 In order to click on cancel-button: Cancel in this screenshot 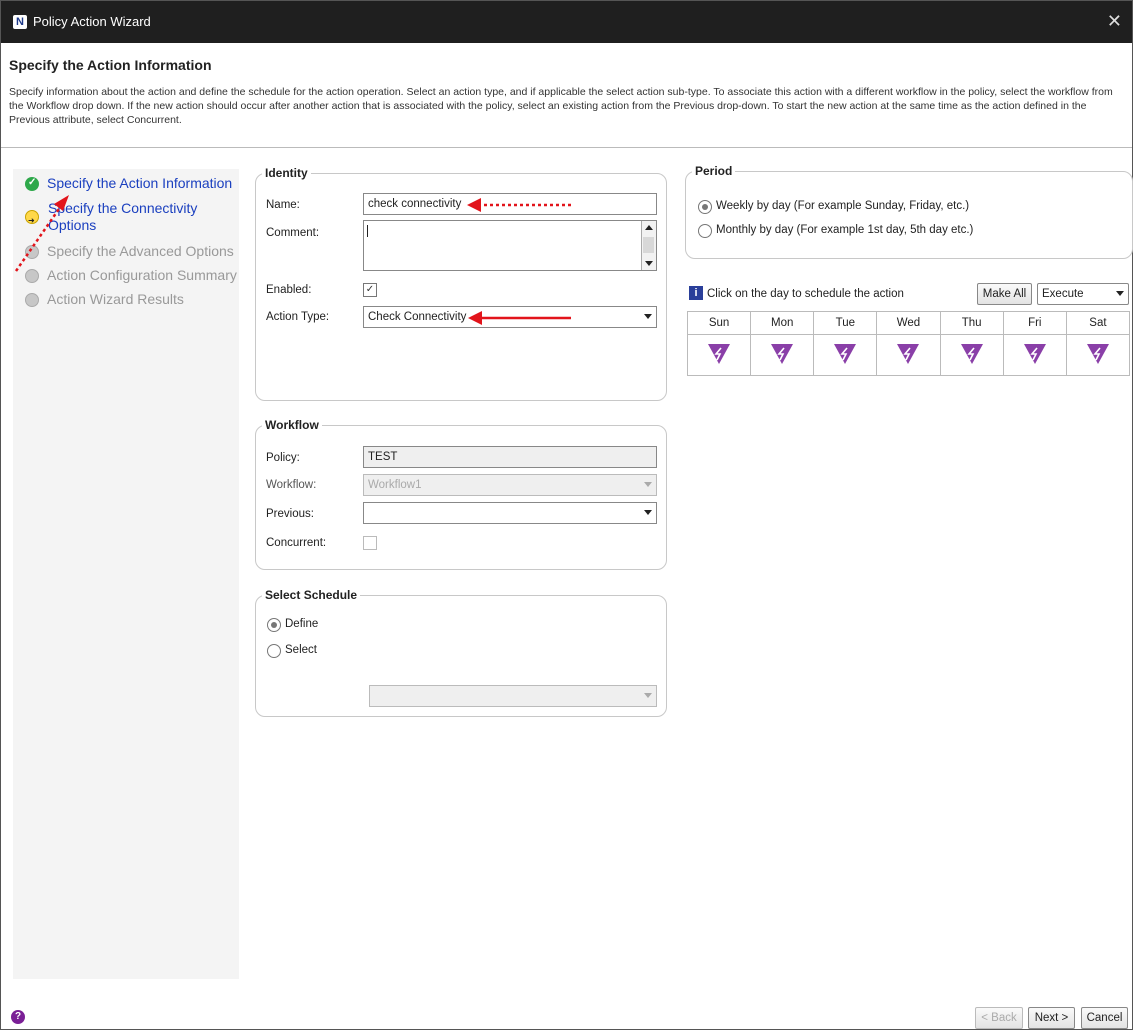, I will do `click(1104, 1018)`.